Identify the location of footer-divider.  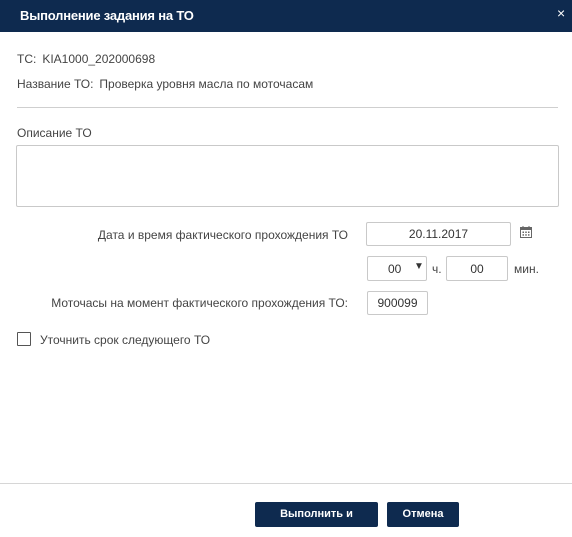
(286, 483).